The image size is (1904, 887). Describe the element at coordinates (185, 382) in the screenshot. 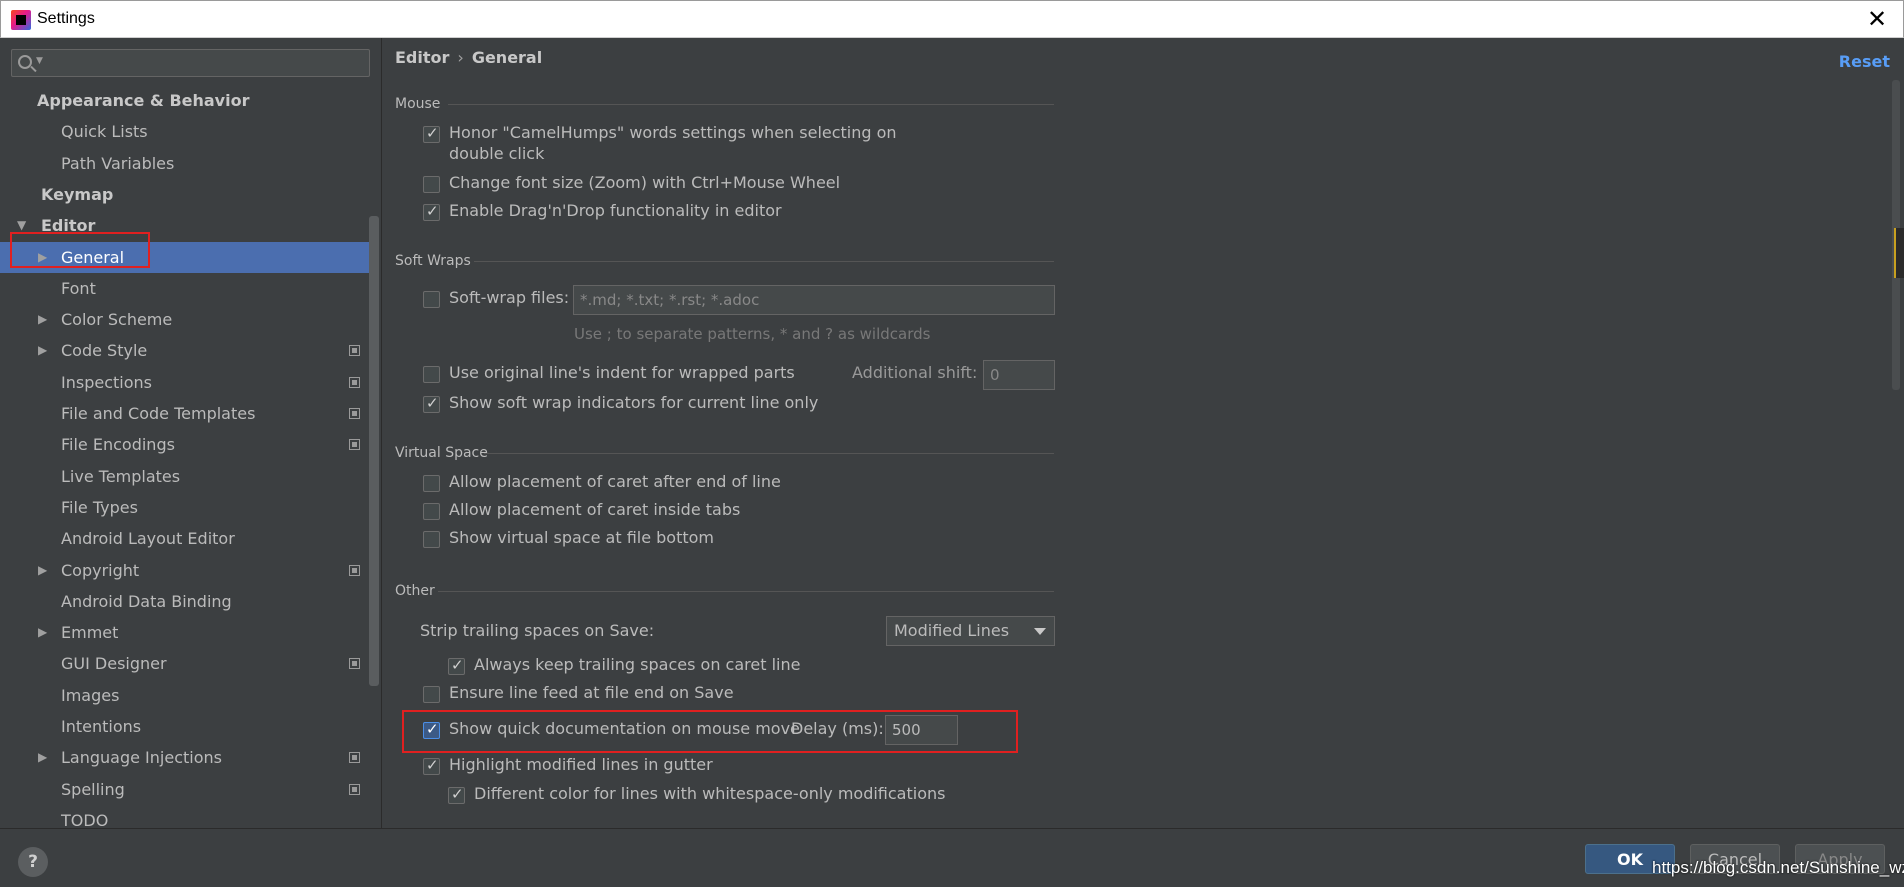

I see `sidebar-item-inspections: Inspections` at that location.